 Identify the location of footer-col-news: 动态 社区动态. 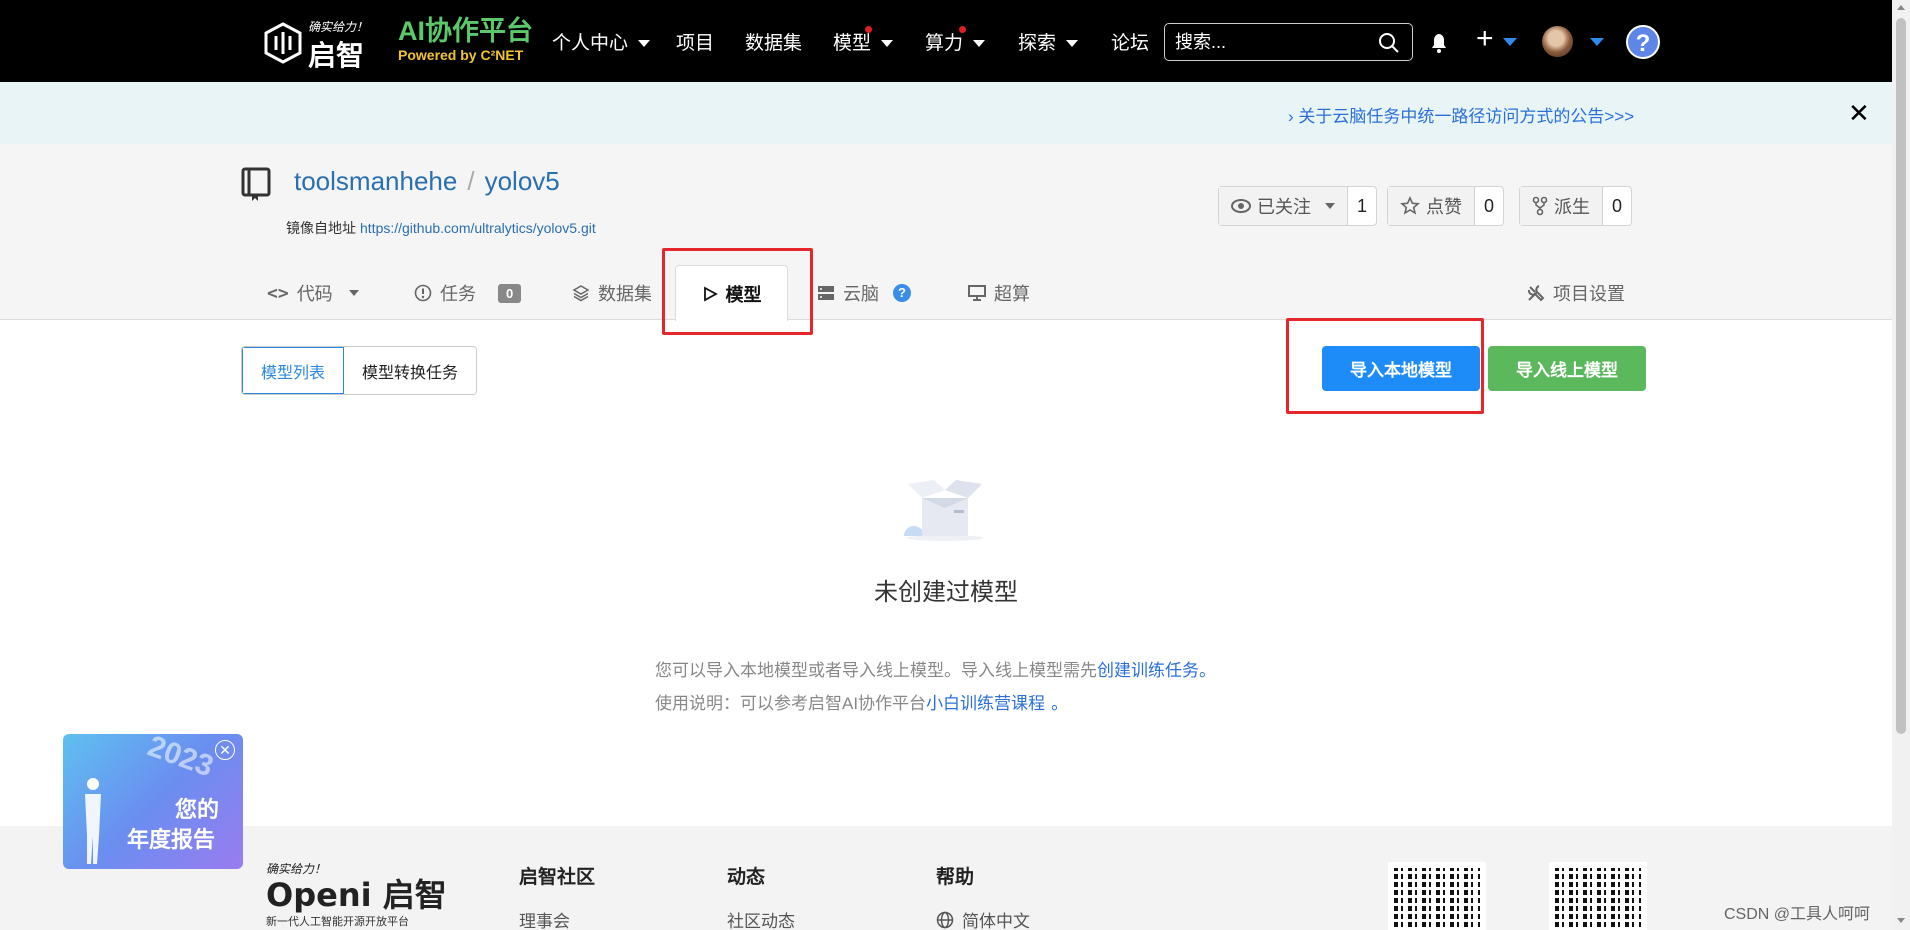
(761, 896).